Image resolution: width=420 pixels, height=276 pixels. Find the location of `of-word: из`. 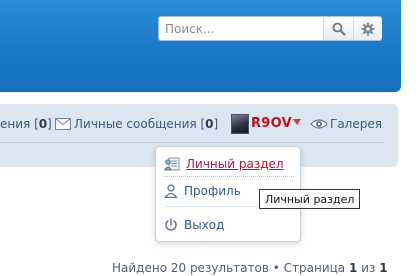

of-word: из is located at coordinates (368, 268).